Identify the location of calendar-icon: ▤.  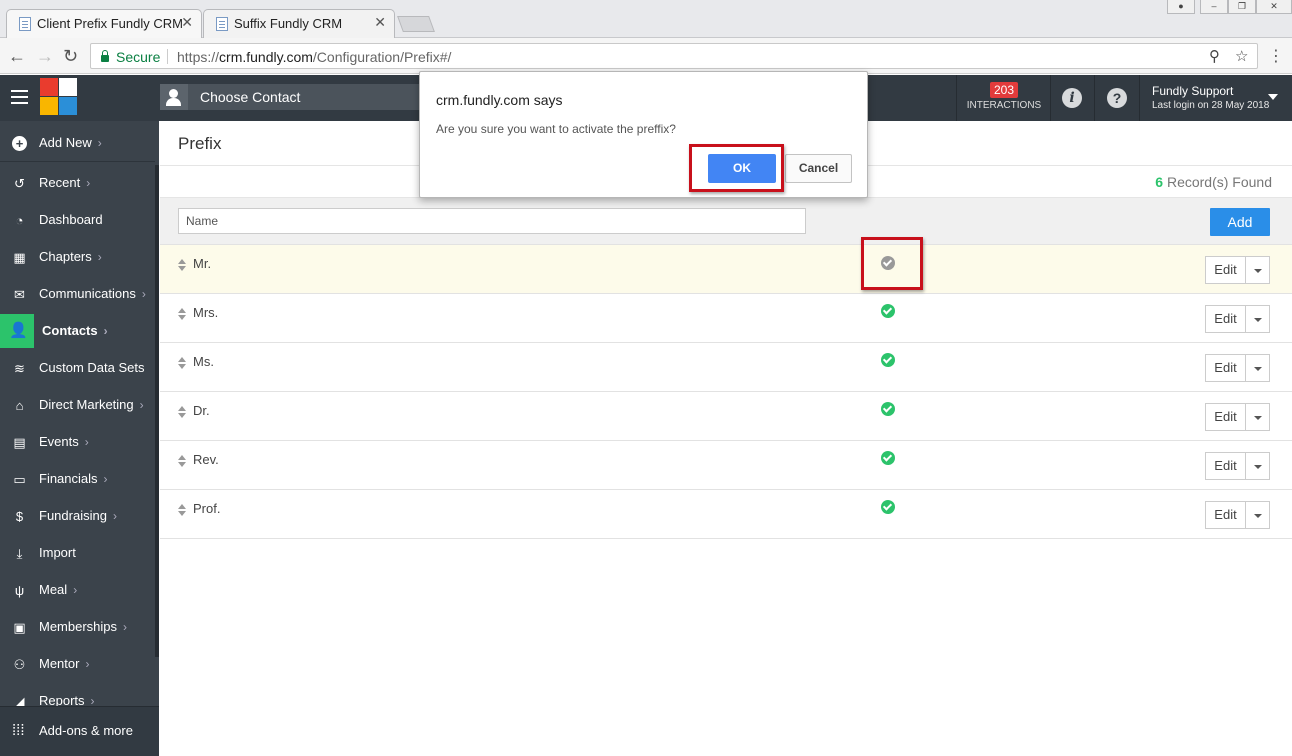
(19, 442).